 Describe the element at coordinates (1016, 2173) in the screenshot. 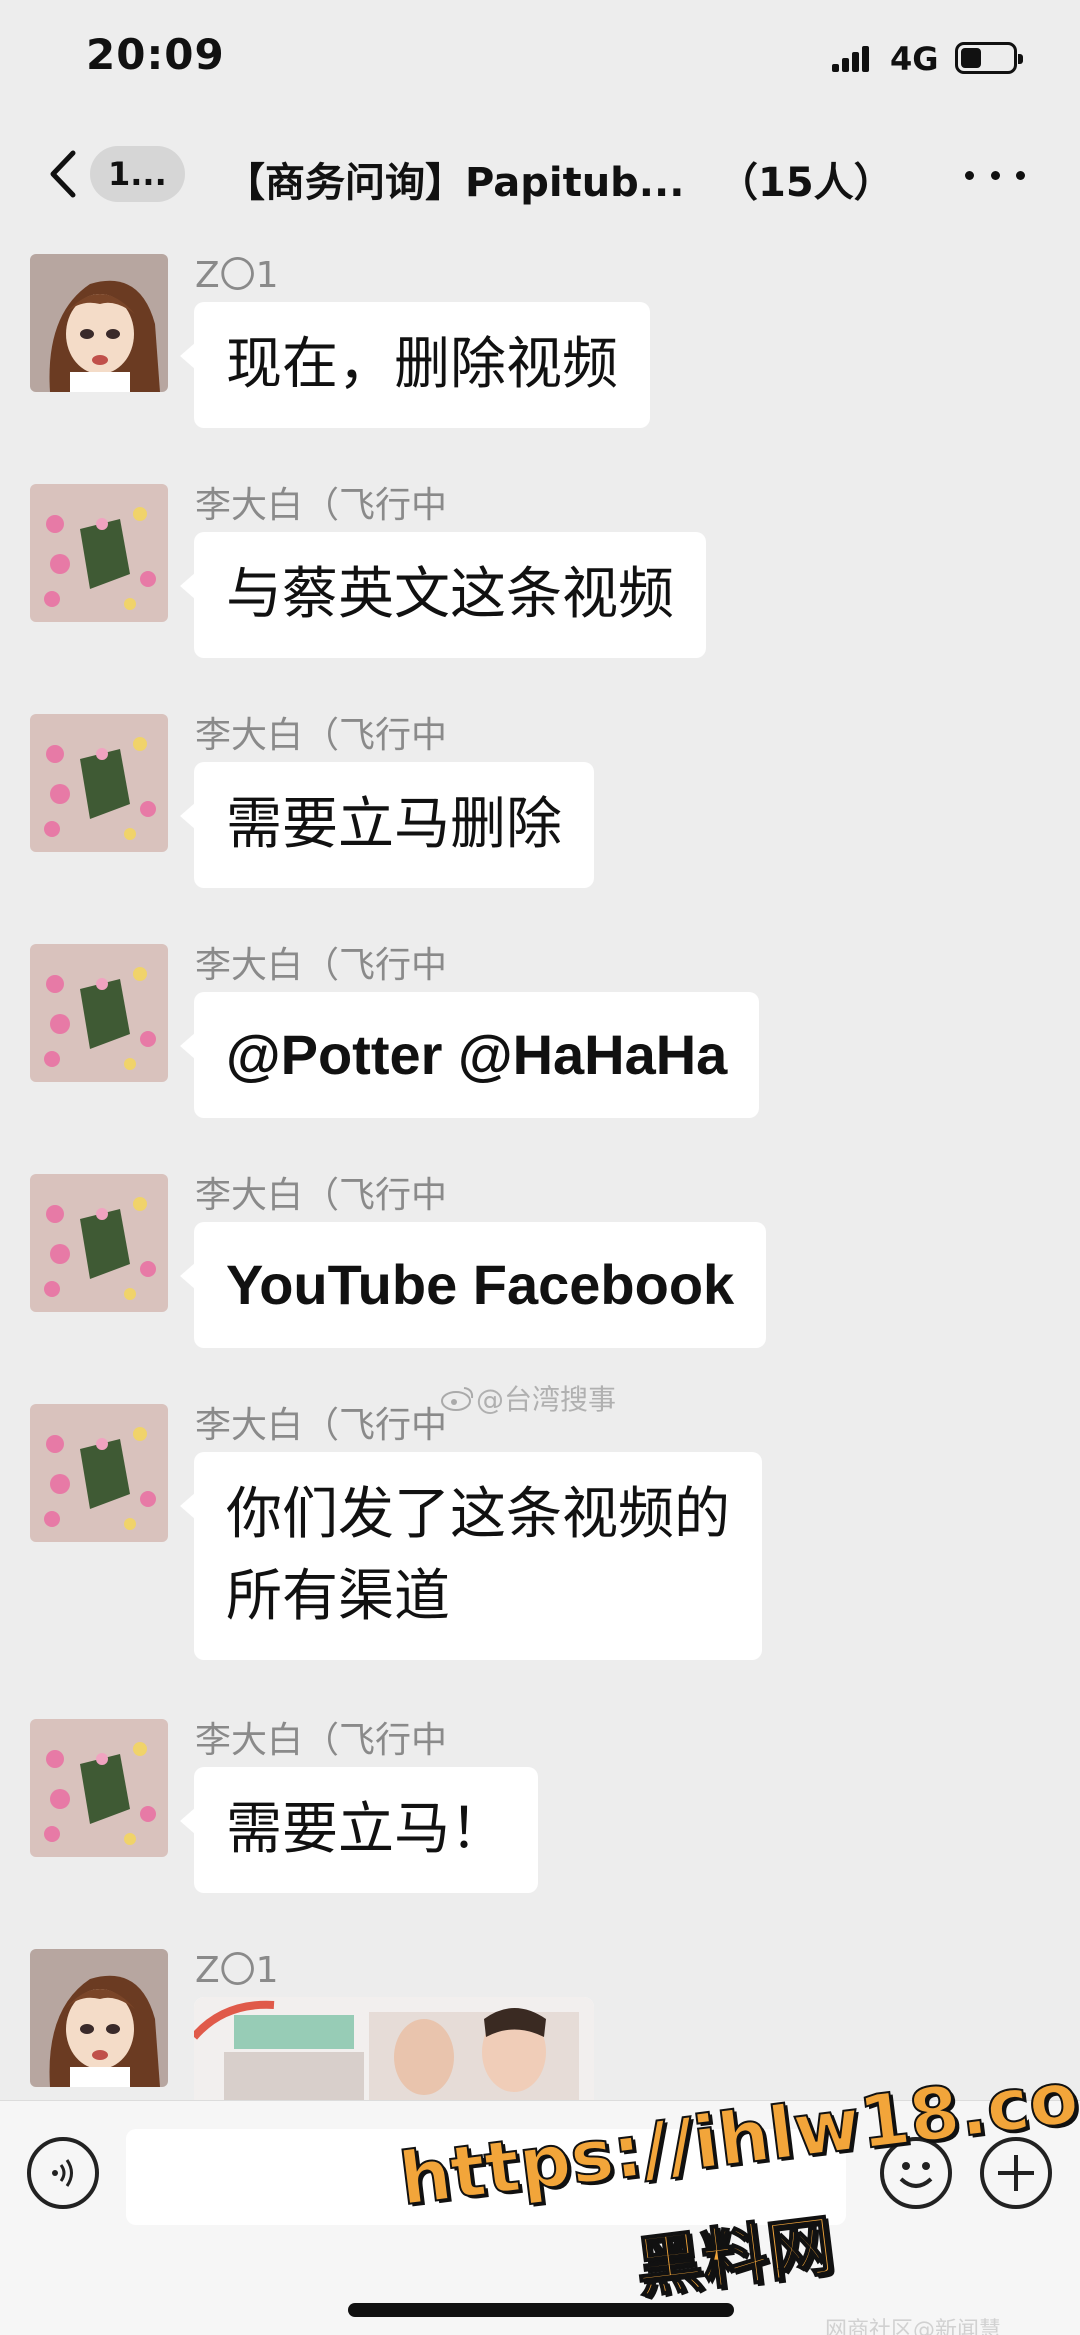

I see `plus-icon` at that location.